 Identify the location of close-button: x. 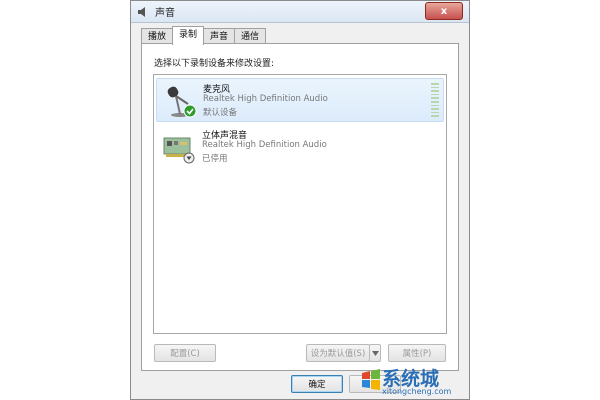
(444, 11).